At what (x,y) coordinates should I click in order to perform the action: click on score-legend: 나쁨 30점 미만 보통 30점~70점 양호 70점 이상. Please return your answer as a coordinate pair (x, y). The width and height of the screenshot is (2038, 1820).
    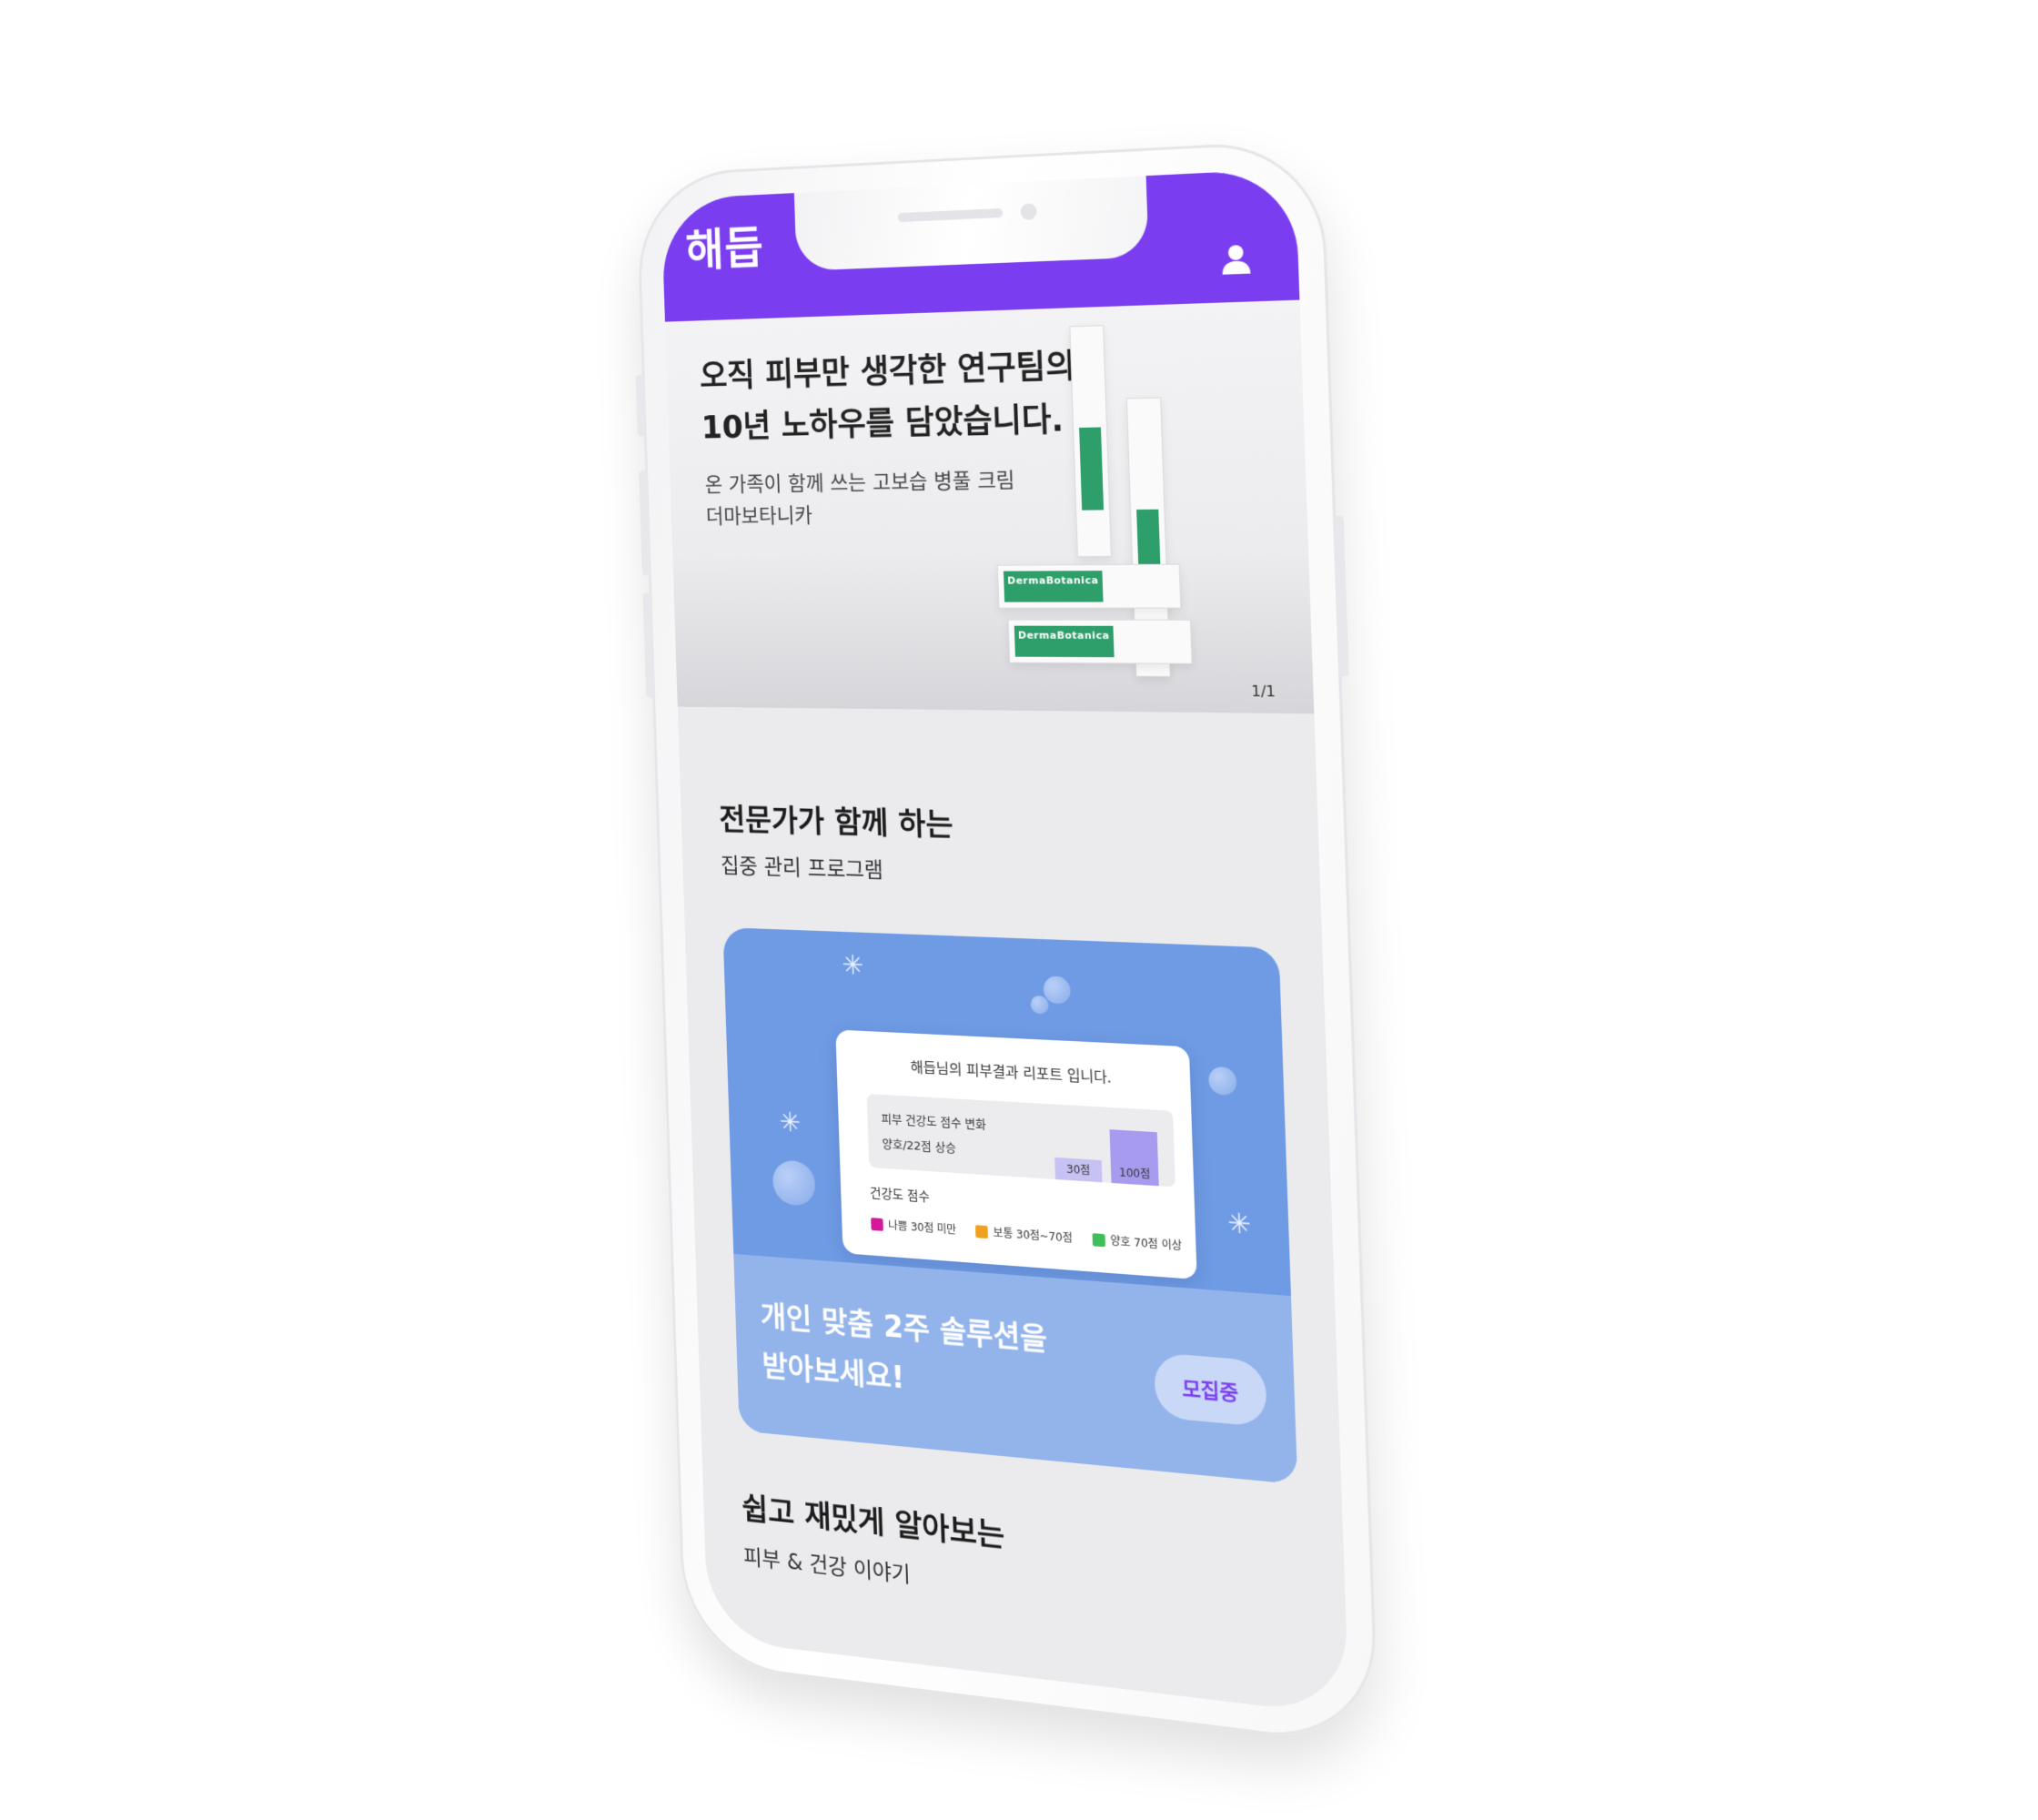
    Looking at the image, I should click on (1029, 1235).